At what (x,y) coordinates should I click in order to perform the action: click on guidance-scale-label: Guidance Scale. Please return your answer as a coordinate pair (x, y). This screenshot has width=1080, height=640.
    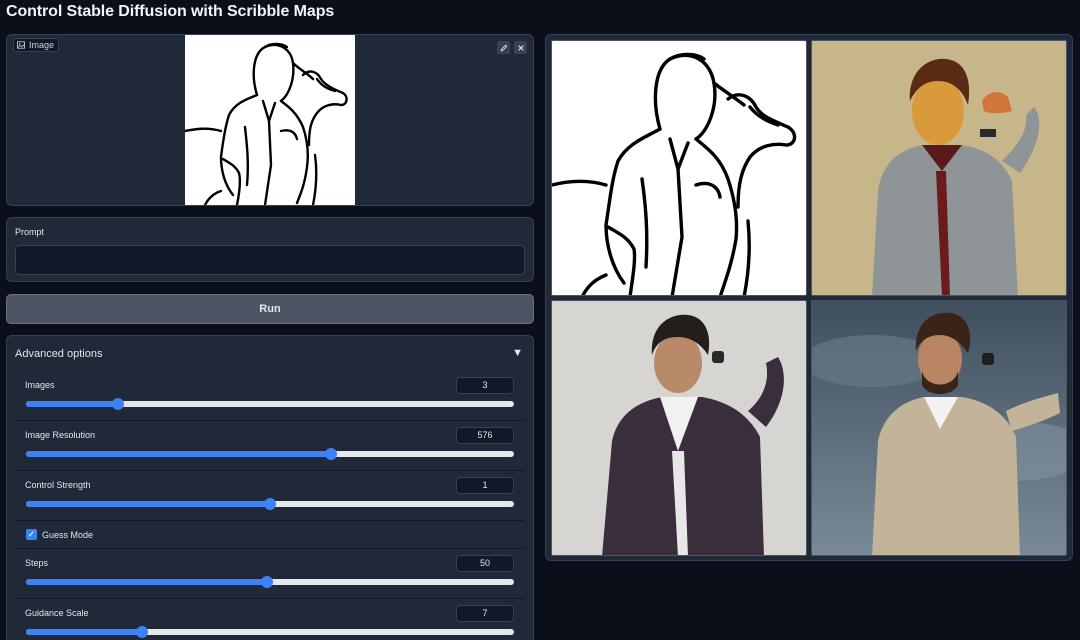
    Looking at the image, I should click on (57, 613).